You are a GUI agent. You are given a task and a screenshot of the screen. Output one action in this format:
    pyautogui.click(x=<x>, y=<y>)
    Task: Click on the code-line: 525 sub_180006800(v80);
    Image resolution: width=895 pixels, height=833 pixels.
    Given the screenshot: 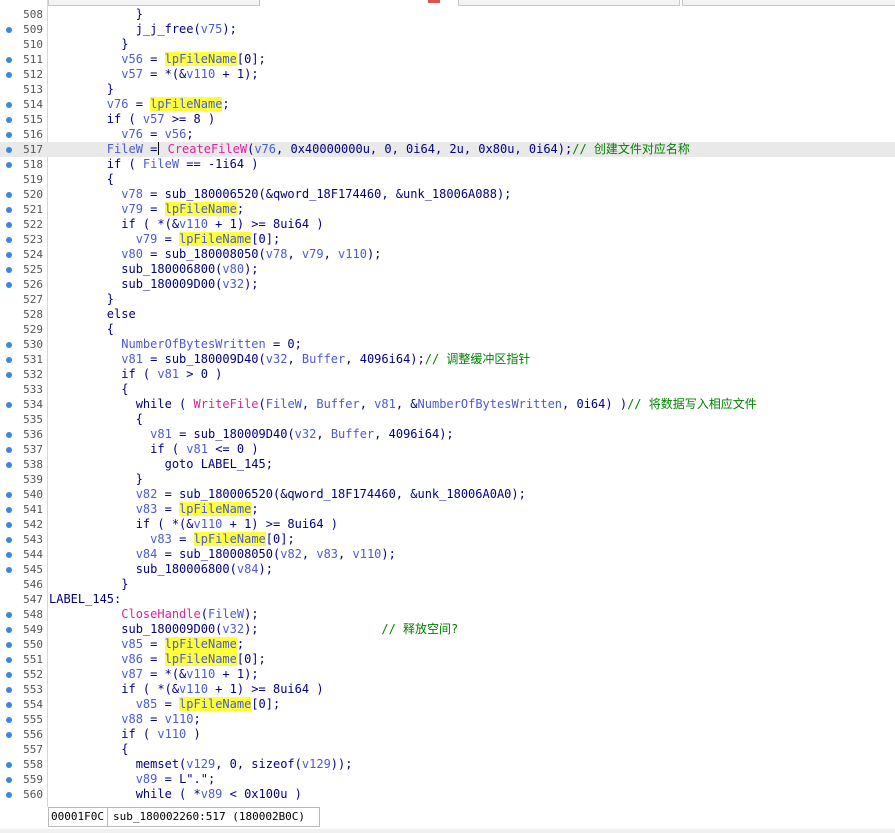 What is the action you would take?
    pyautogui.click(x=447, y=269)
    